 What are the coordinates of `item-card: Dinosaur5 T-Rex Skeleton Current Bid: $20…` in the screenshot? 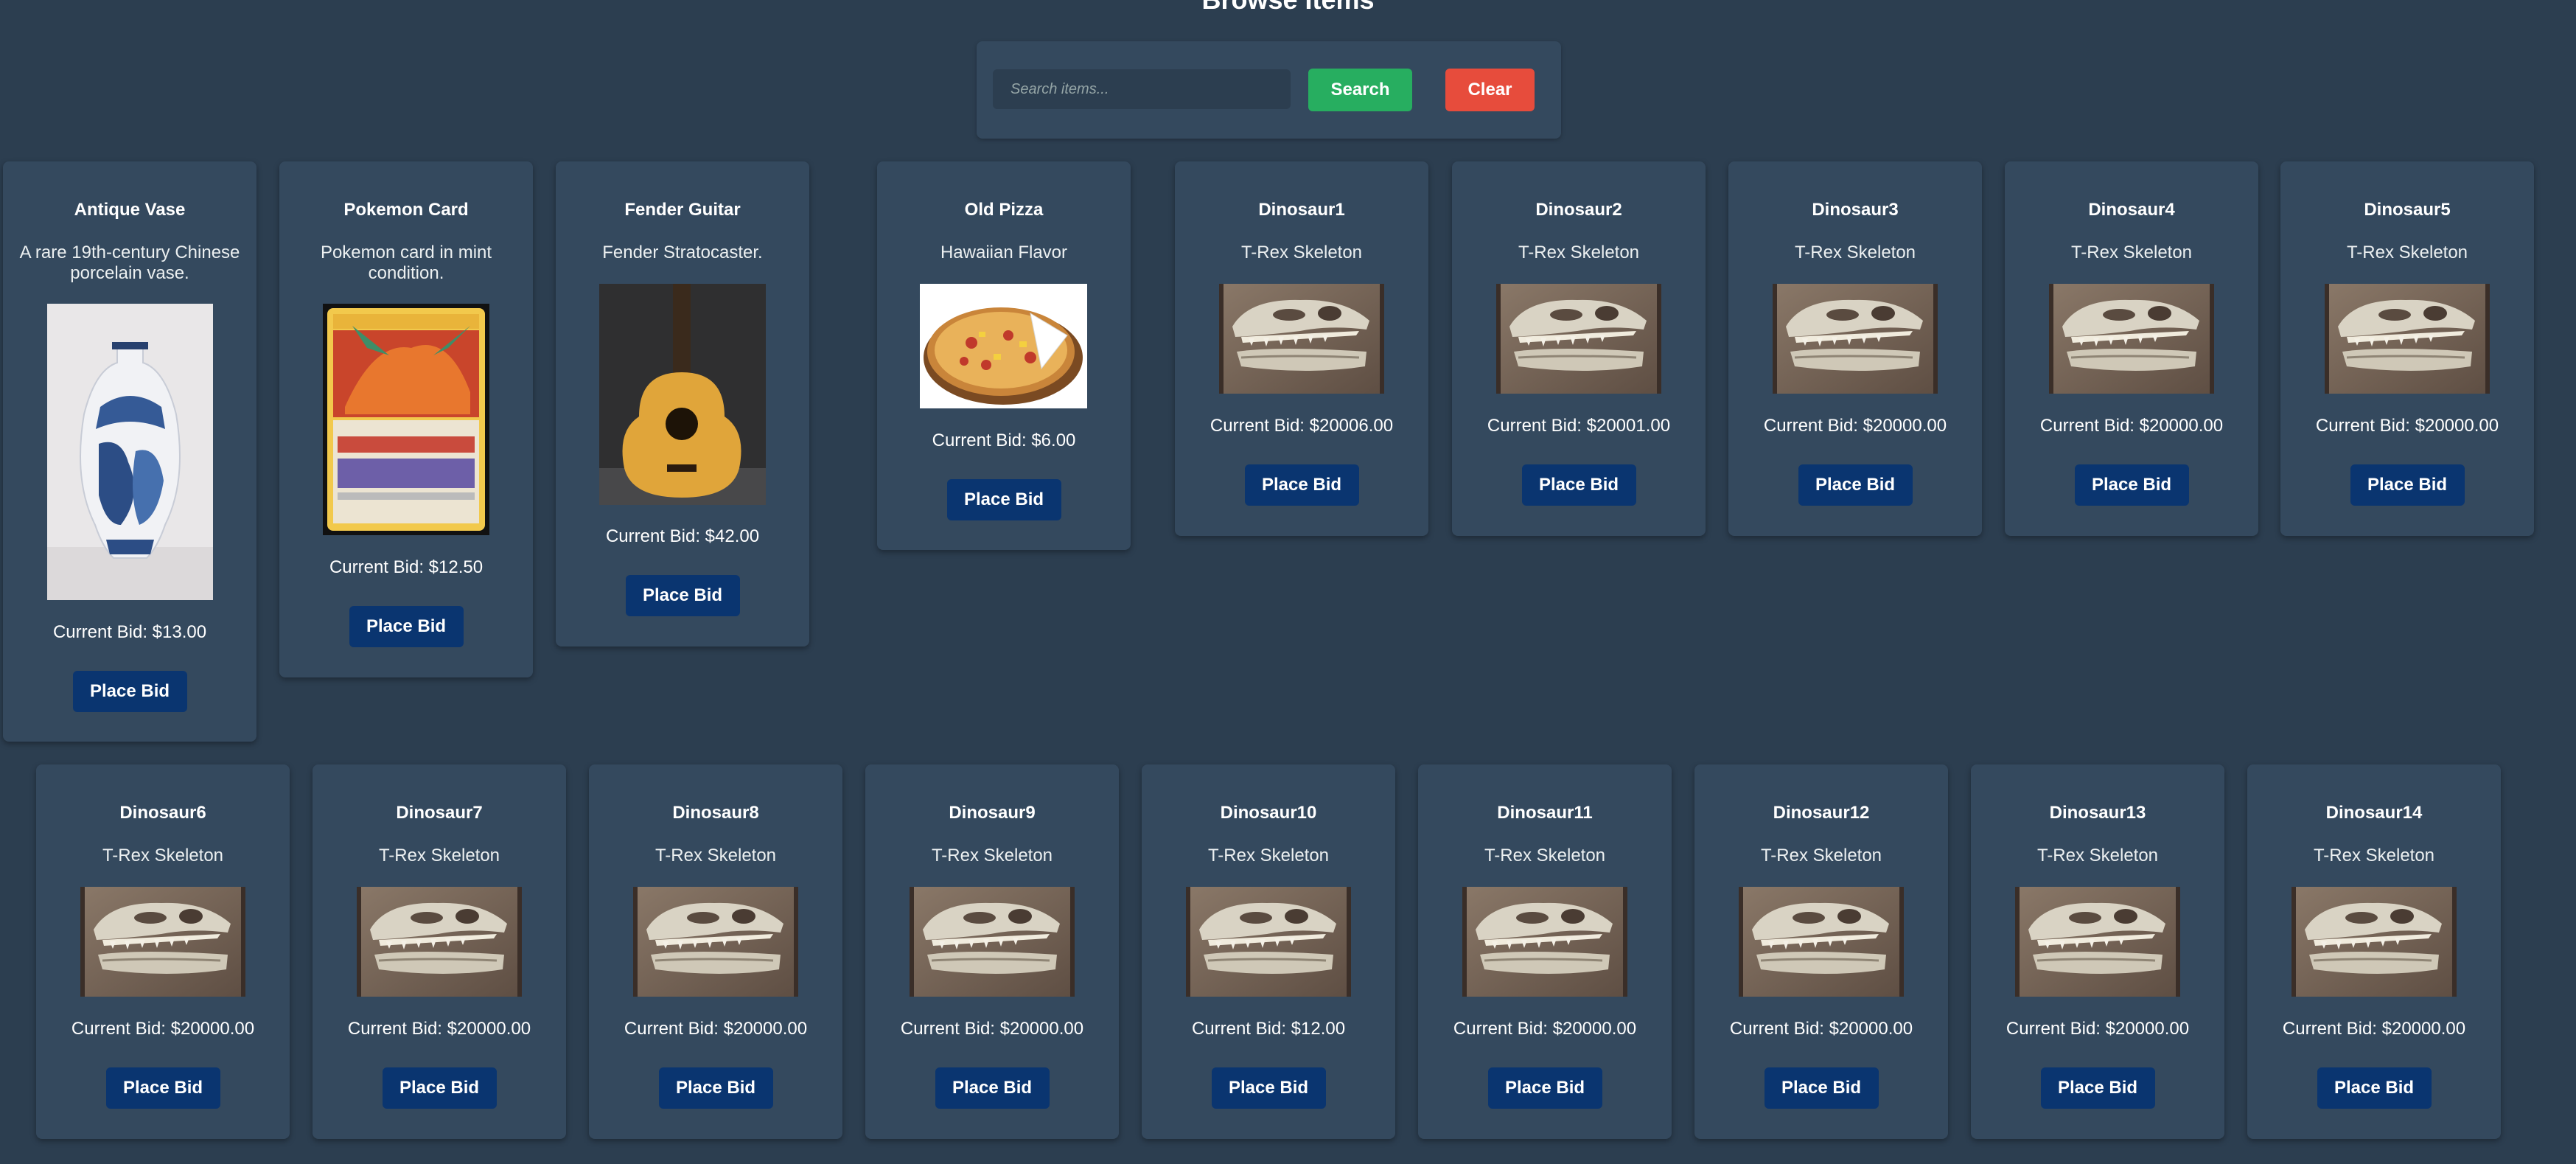 It's located at (2407, 348).